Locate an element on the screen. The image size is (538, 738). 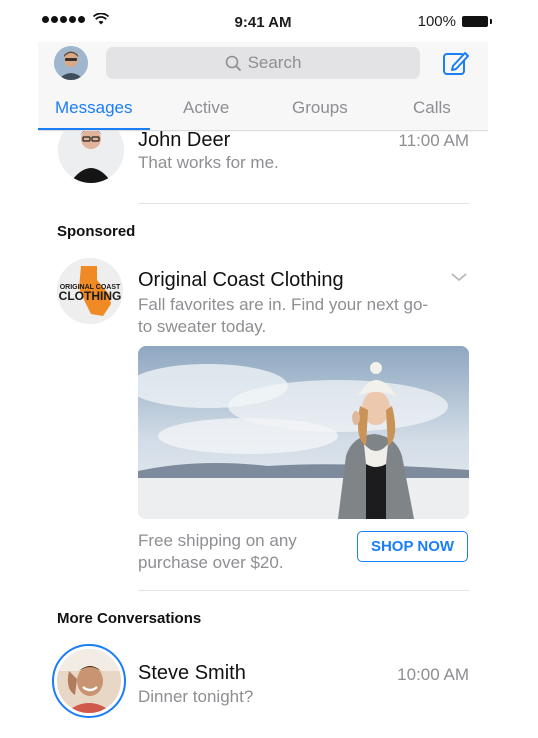
compose-icon is located at coordinates (456, 63).